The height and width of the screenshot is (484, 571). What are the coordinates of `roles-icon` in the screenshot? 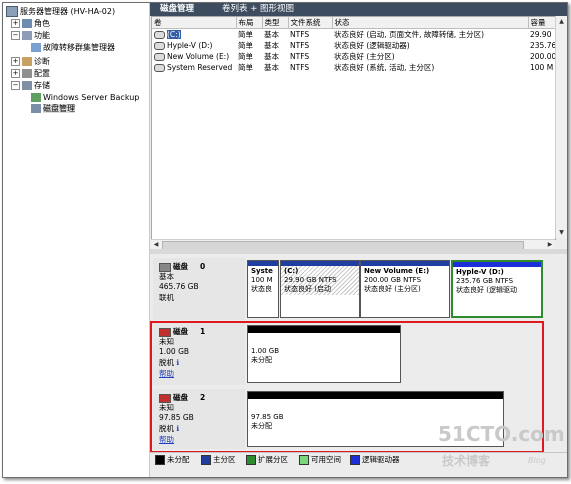 It's located at (27, 23).